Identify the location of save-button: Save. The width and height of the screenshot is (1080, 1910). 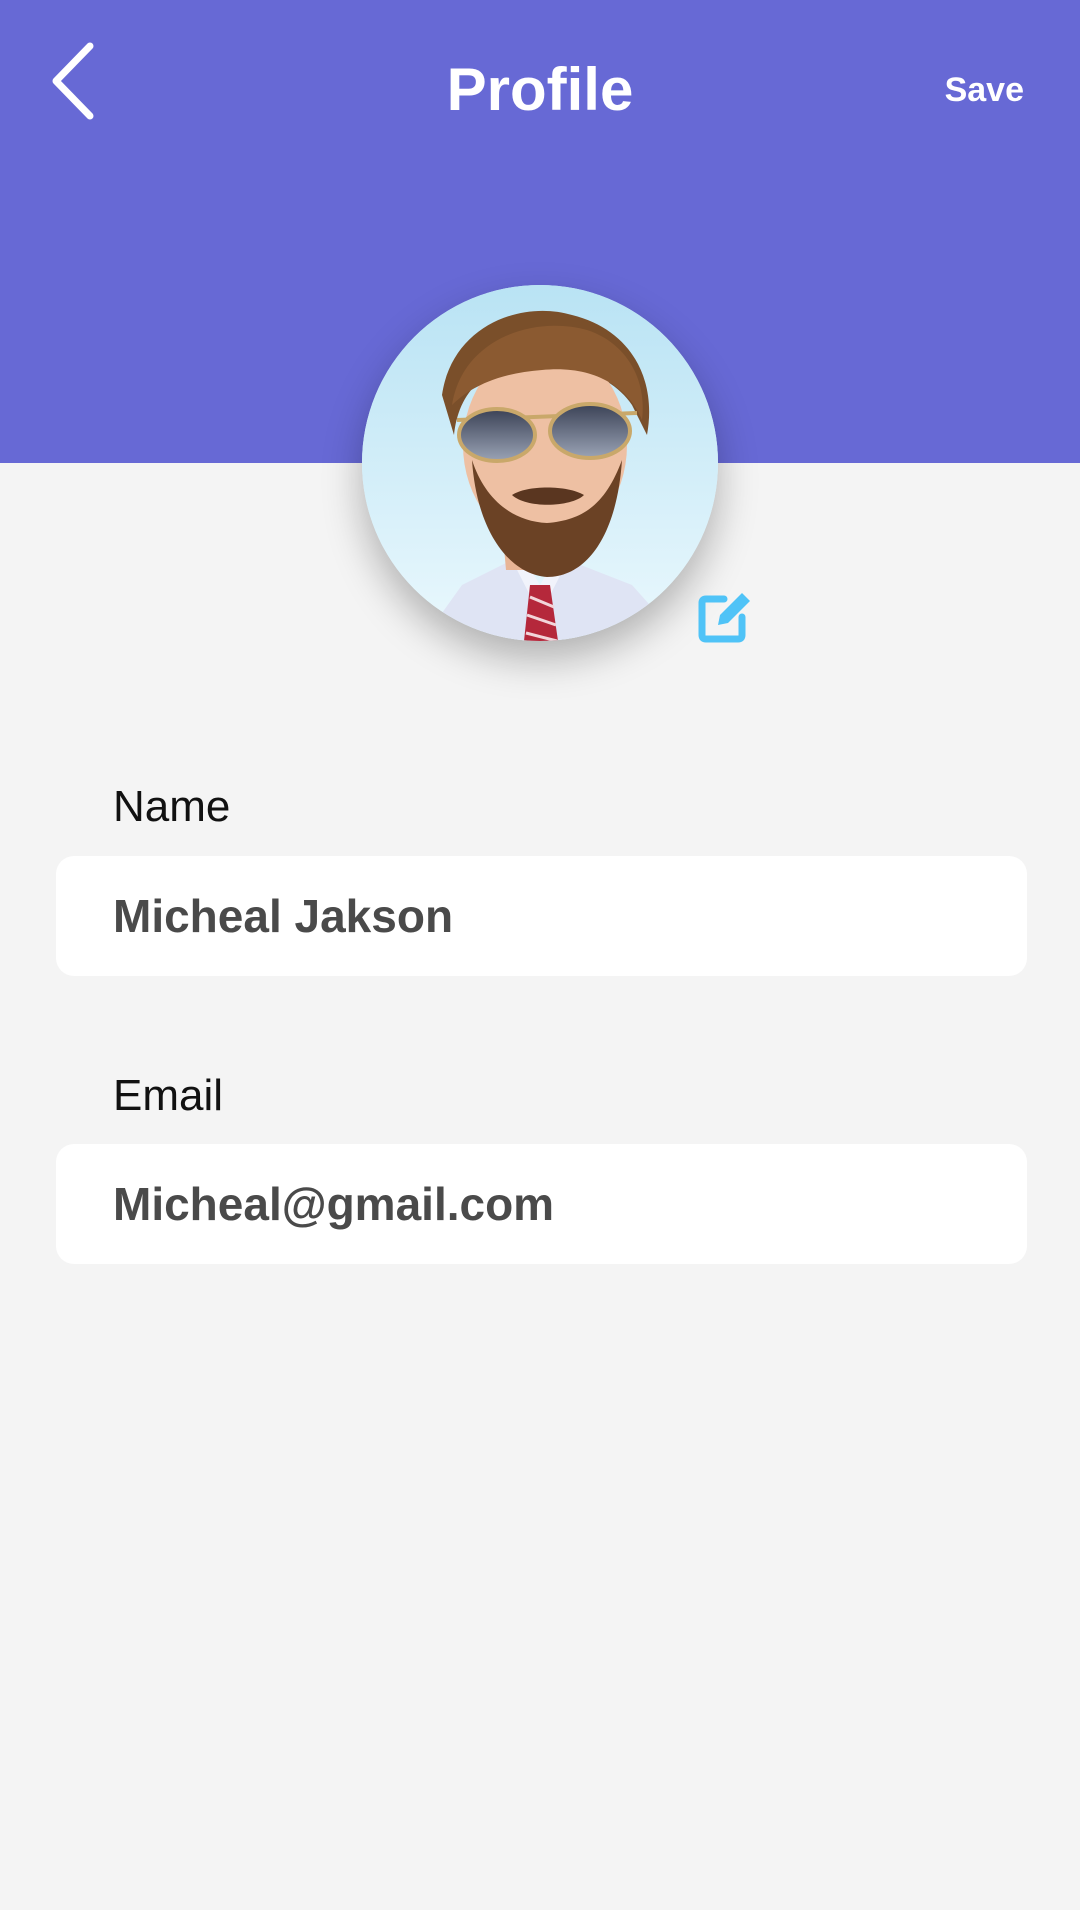
(984, 90).